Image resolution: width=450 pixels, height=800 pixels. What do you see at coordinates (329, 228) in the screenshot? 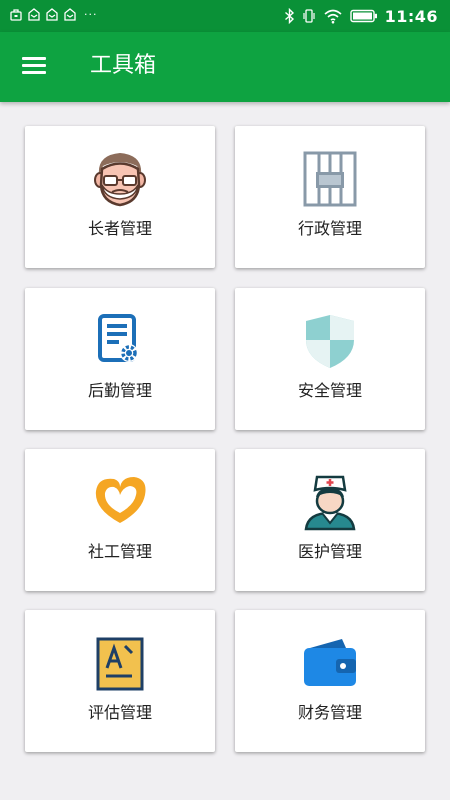
I see `tool-card-label: 行政管理` at bounding box center [329, 228].